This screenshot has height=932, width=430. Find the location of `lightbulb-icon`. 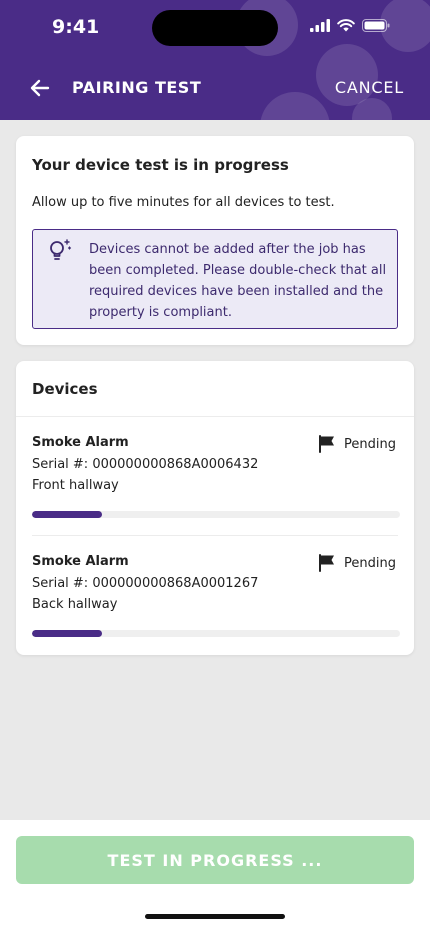

lightbulb-icon is located at coordinates (61, 249).